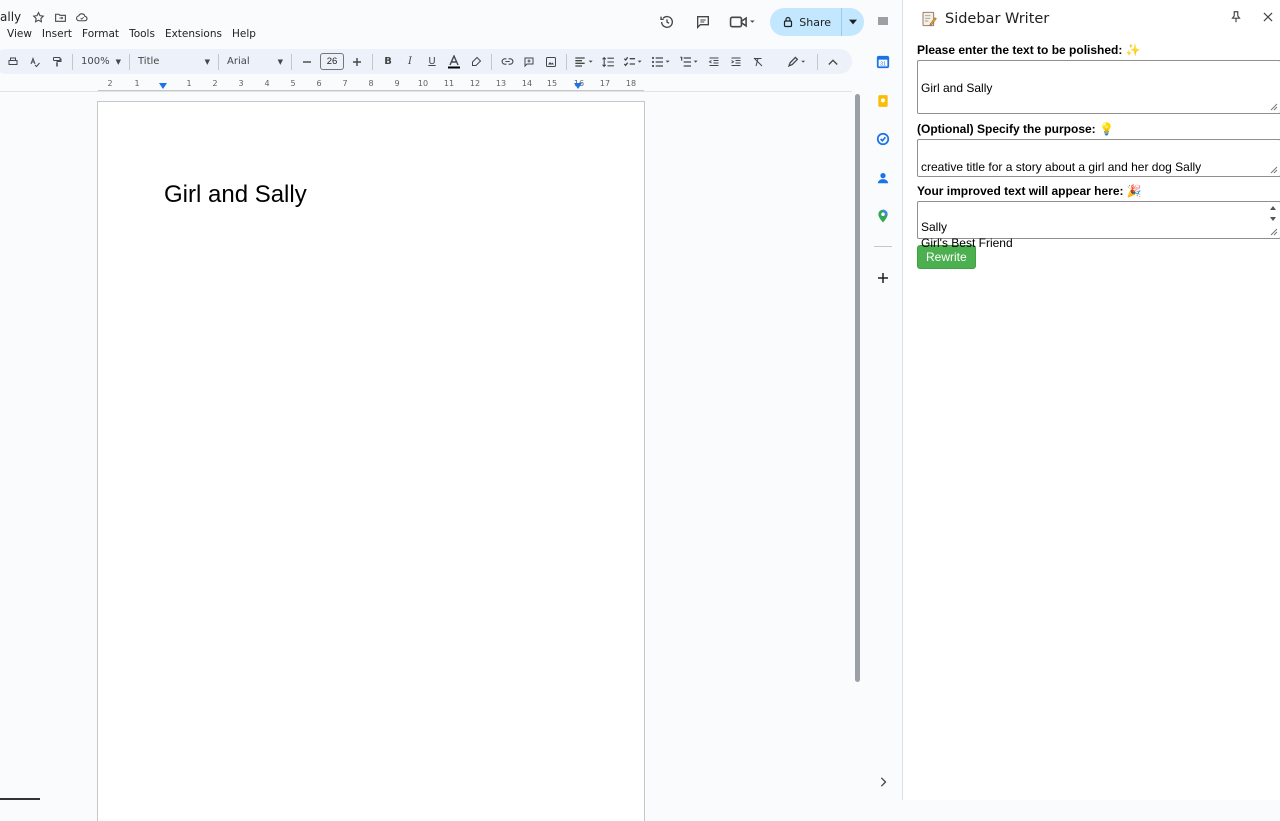  What do you see at coordinates (193, 34) in the screenshot?
I see `menu-extensions: Extensions` at bounding box center [193, 34].